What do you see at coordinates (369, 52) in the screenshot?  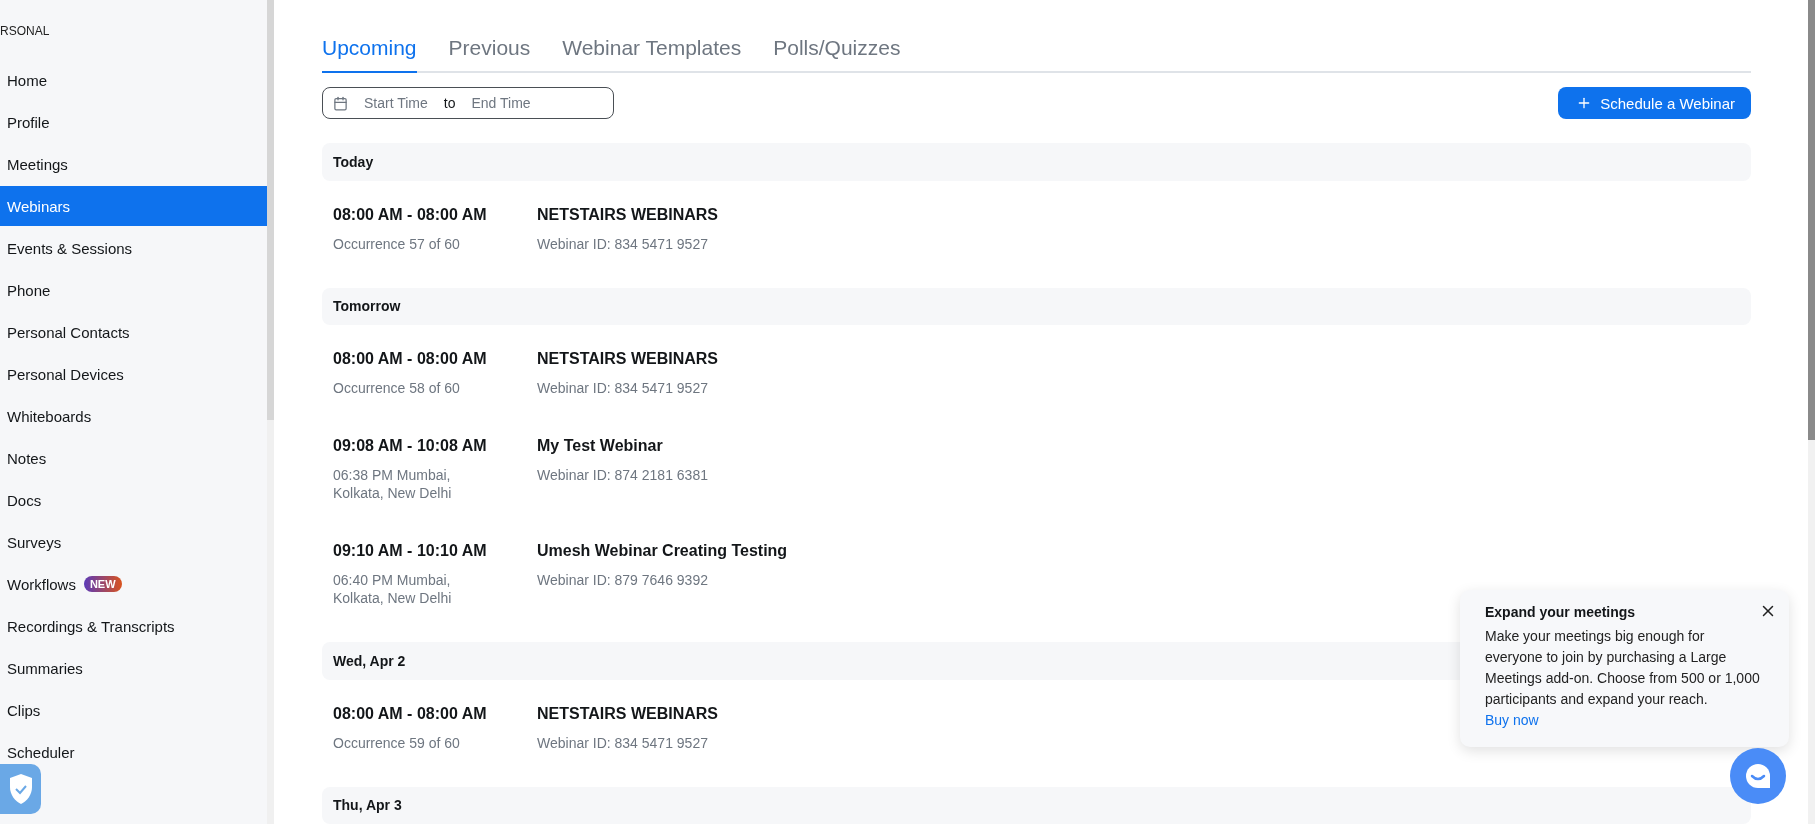 I see `tab: Upcoming` at bounding box center [369, 52].